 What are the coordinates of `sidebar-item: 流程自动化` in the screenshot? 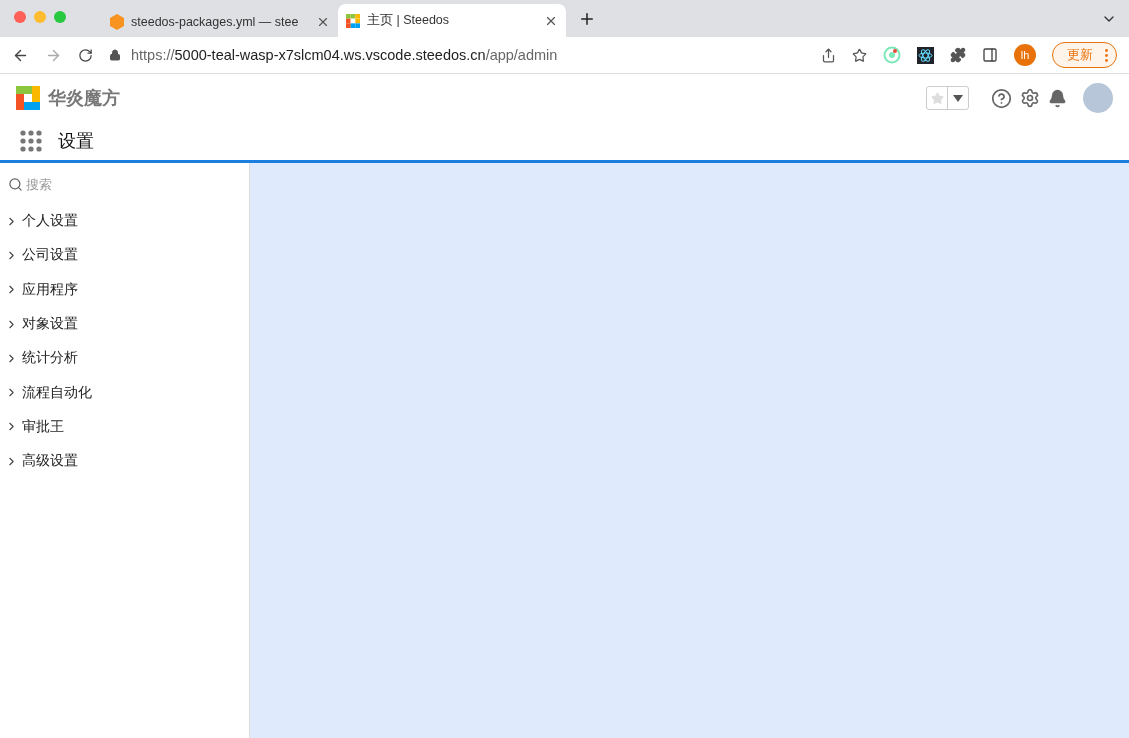 It's located at (124, 392).